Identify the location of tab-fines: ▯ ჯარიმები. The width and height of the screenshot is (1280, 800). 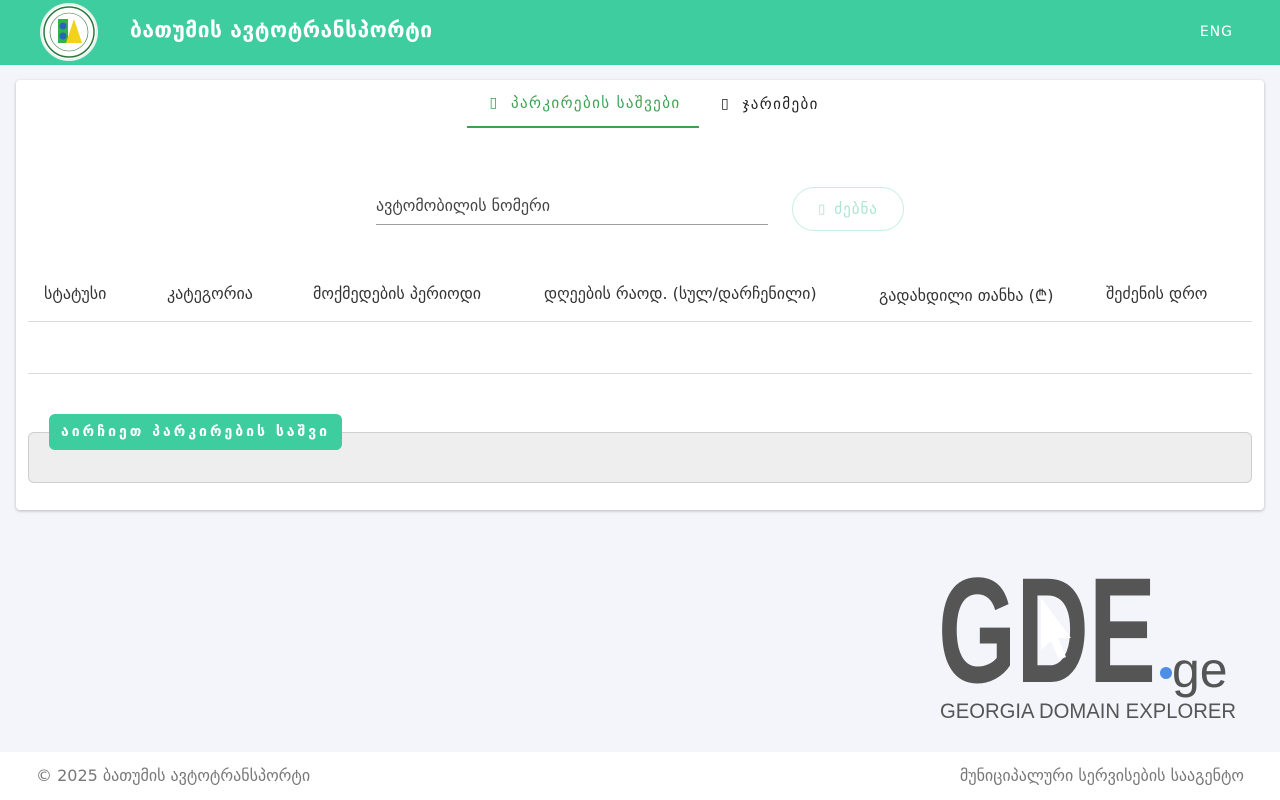
(768, 104).